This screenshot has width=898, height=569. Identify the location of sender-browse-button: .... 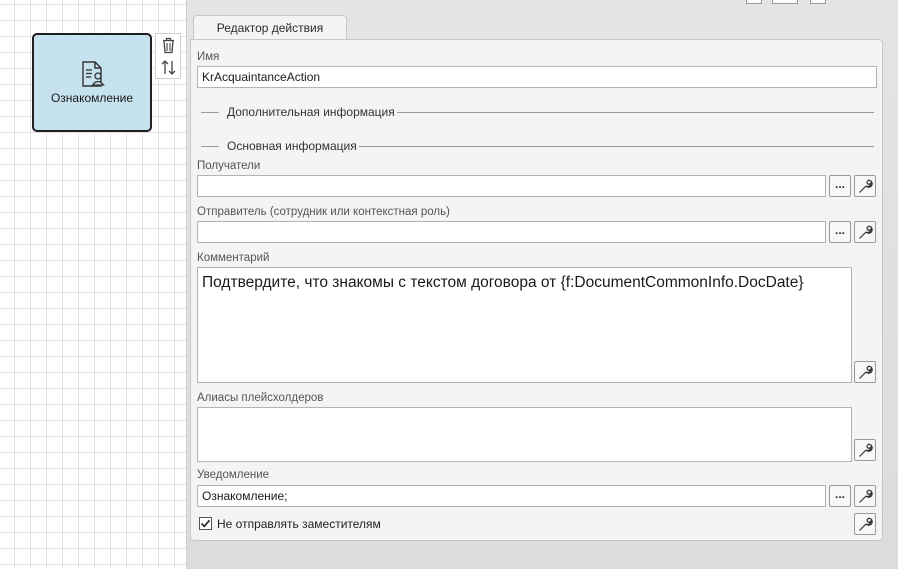
(840, 232).